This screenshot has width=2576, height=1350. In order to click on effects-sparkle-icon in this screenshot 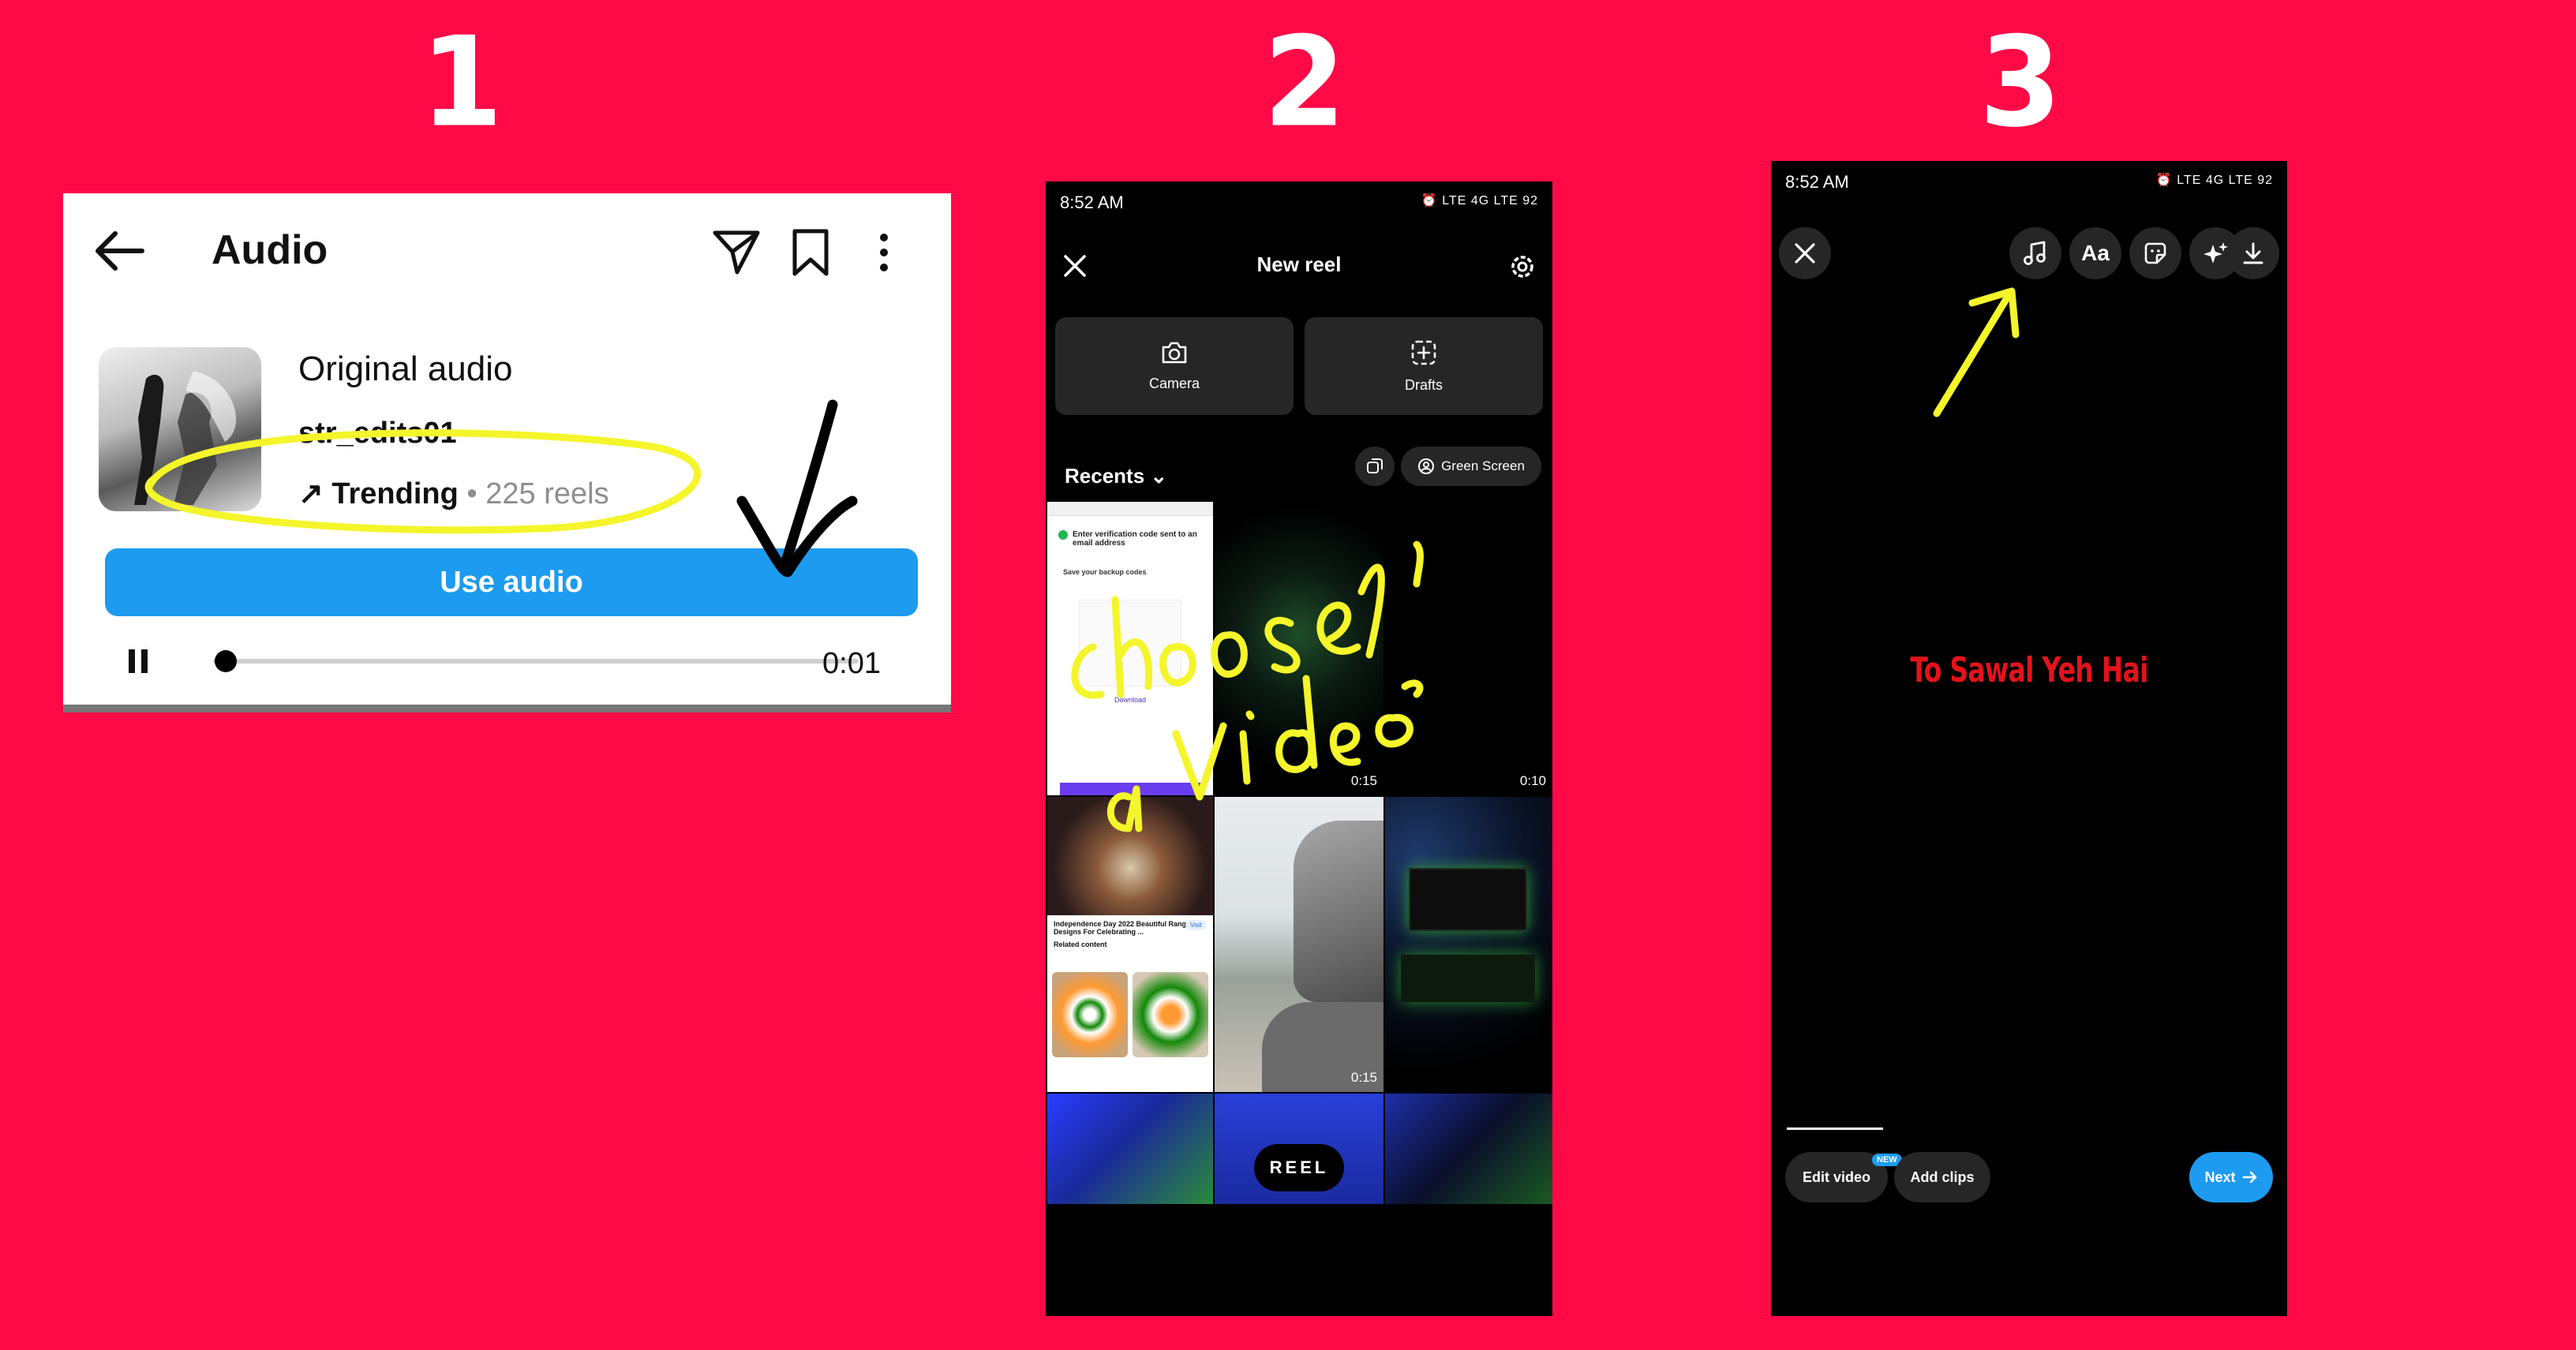, I will do `click(2215, 253)`.